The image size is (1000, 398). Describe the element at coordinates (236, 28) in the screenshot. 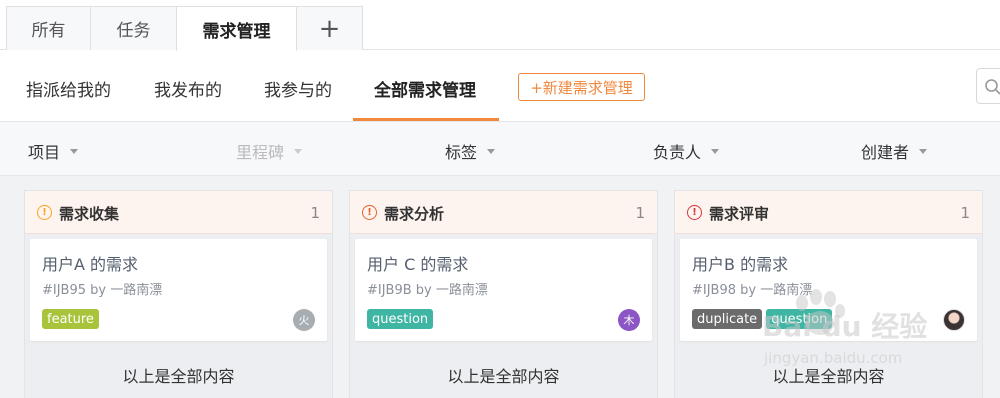

I see `tab-requirements: 需求管理` at that location.